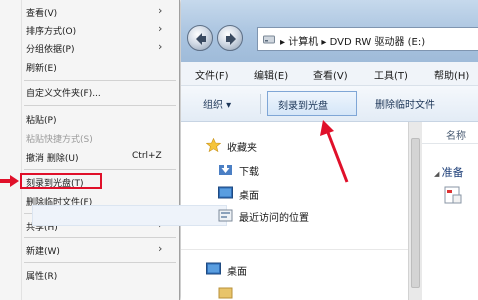  Describe the element at coordinates (294, 270) in the screenshot. I see `nav-item-desktop-root: 桌面` at that location.